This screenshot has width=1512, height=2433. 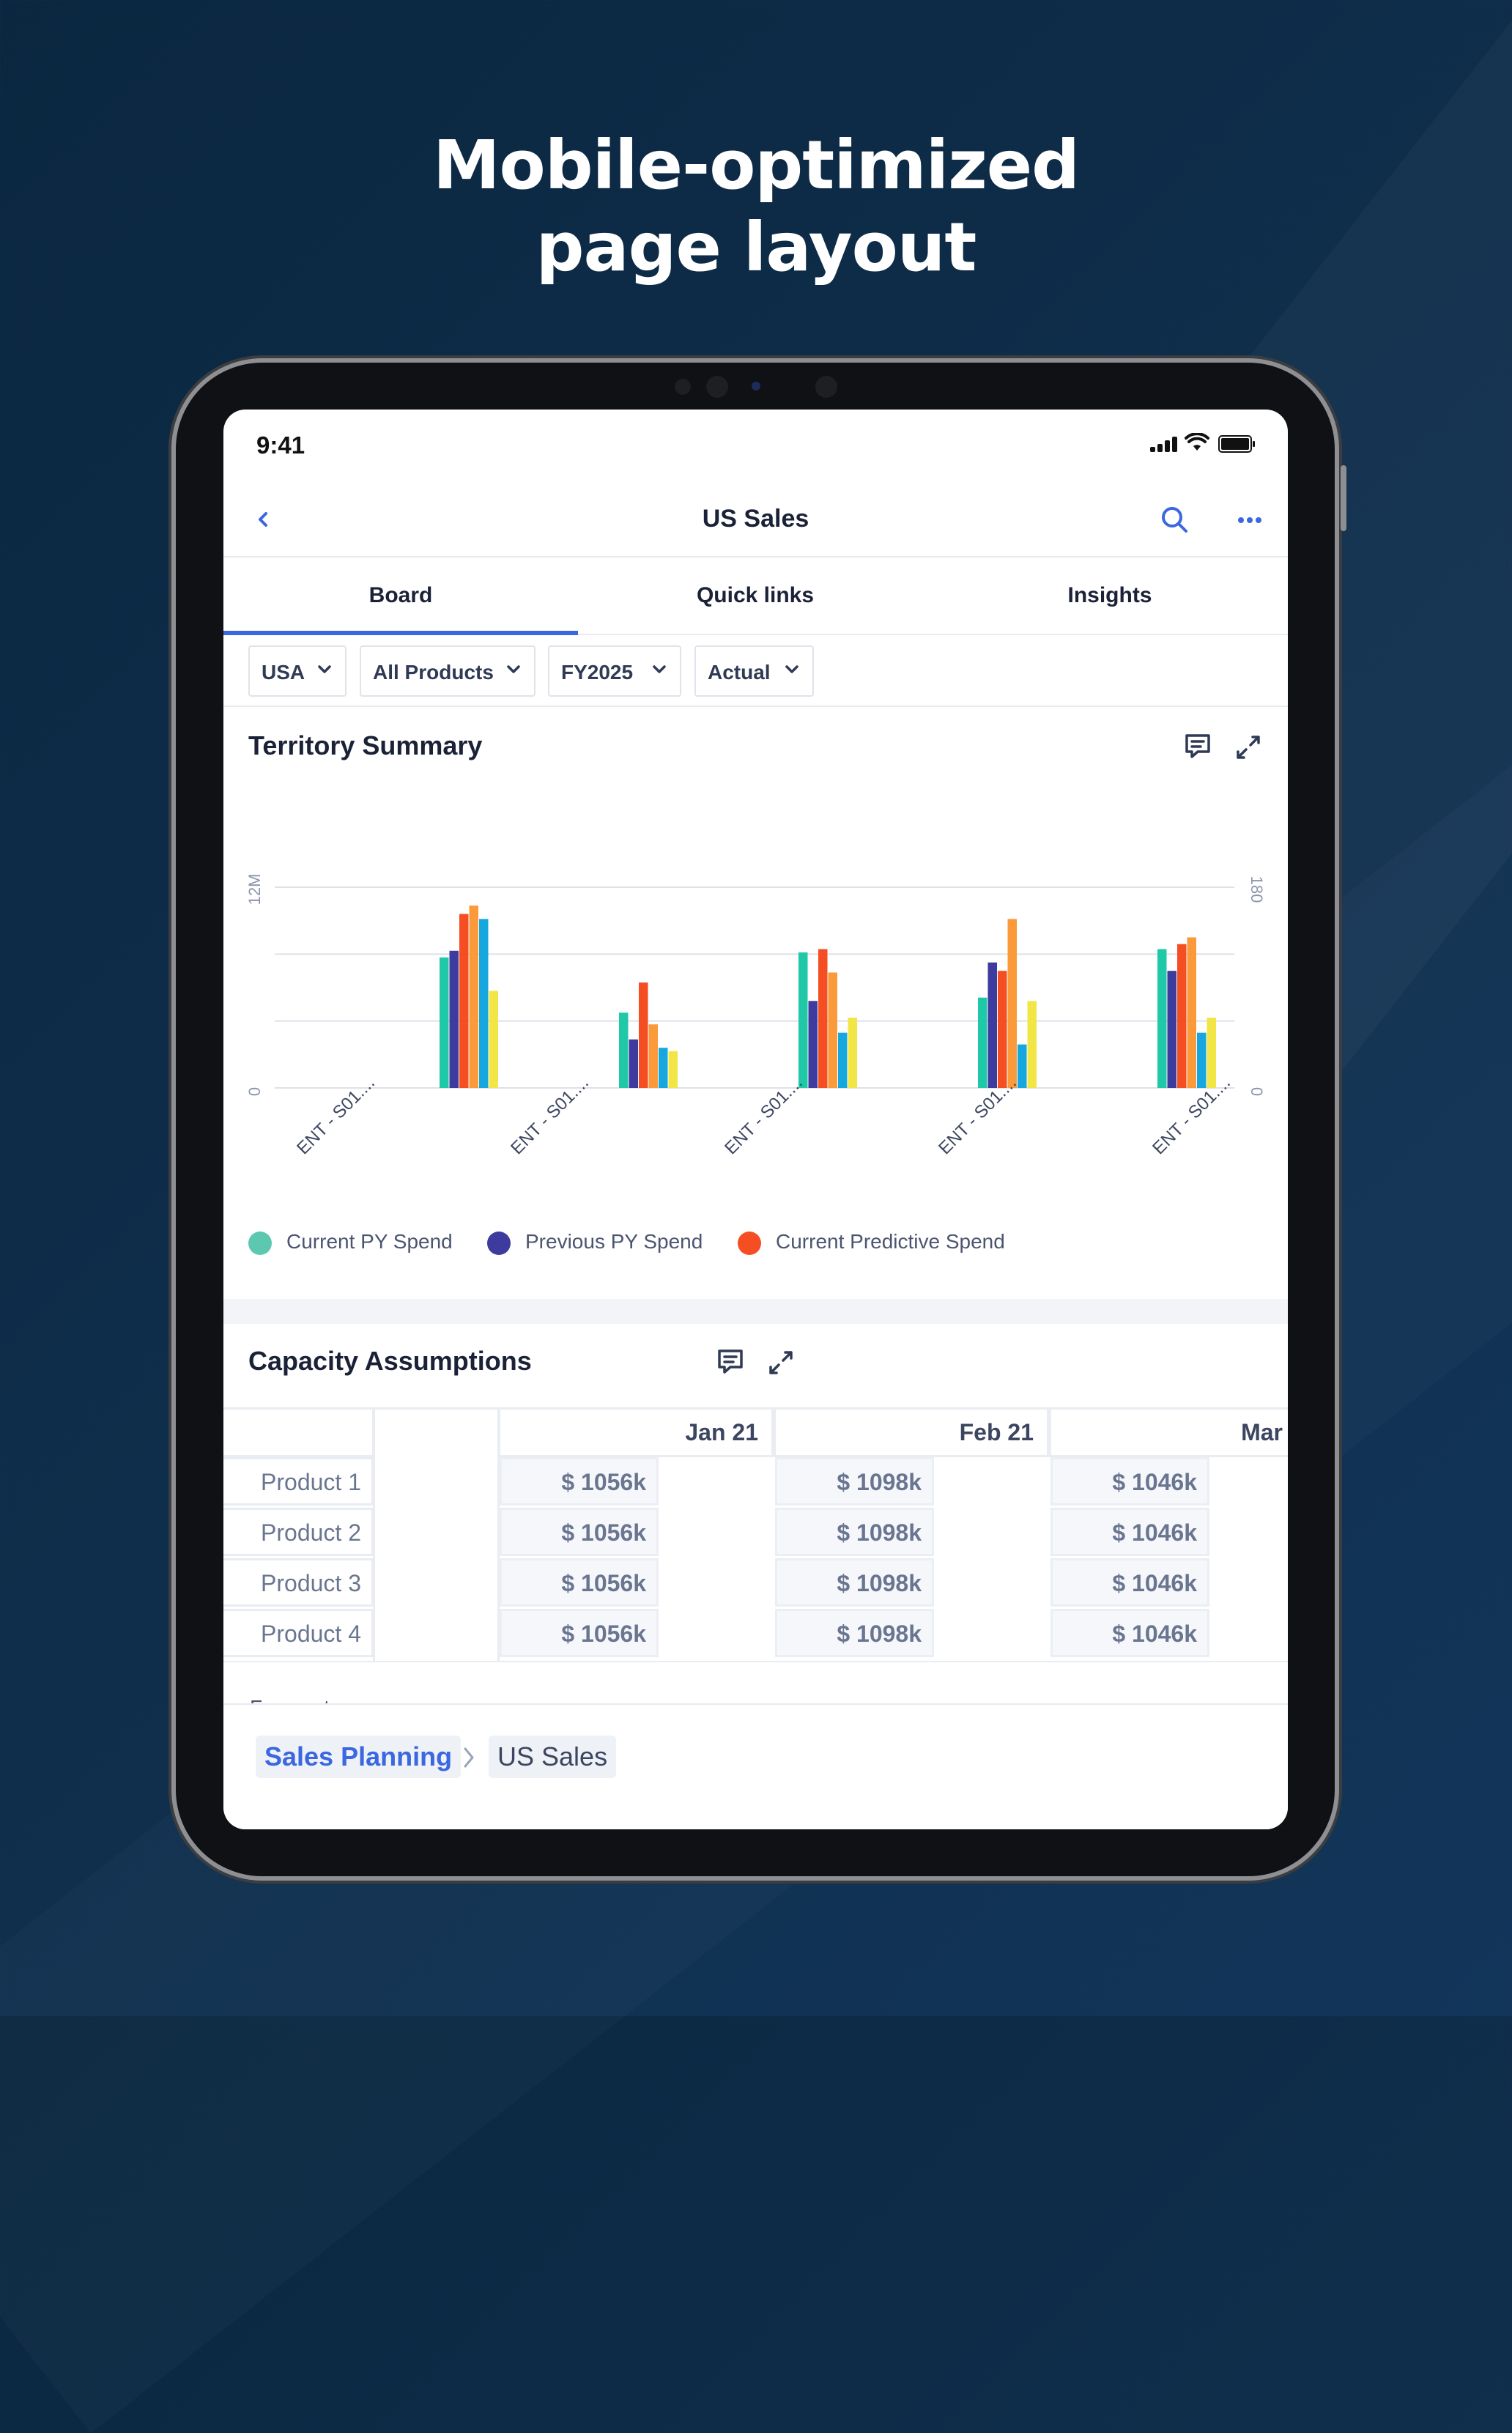 I want to click on tab-bar: Board Quick links Insights, so click(x=755, y=596).